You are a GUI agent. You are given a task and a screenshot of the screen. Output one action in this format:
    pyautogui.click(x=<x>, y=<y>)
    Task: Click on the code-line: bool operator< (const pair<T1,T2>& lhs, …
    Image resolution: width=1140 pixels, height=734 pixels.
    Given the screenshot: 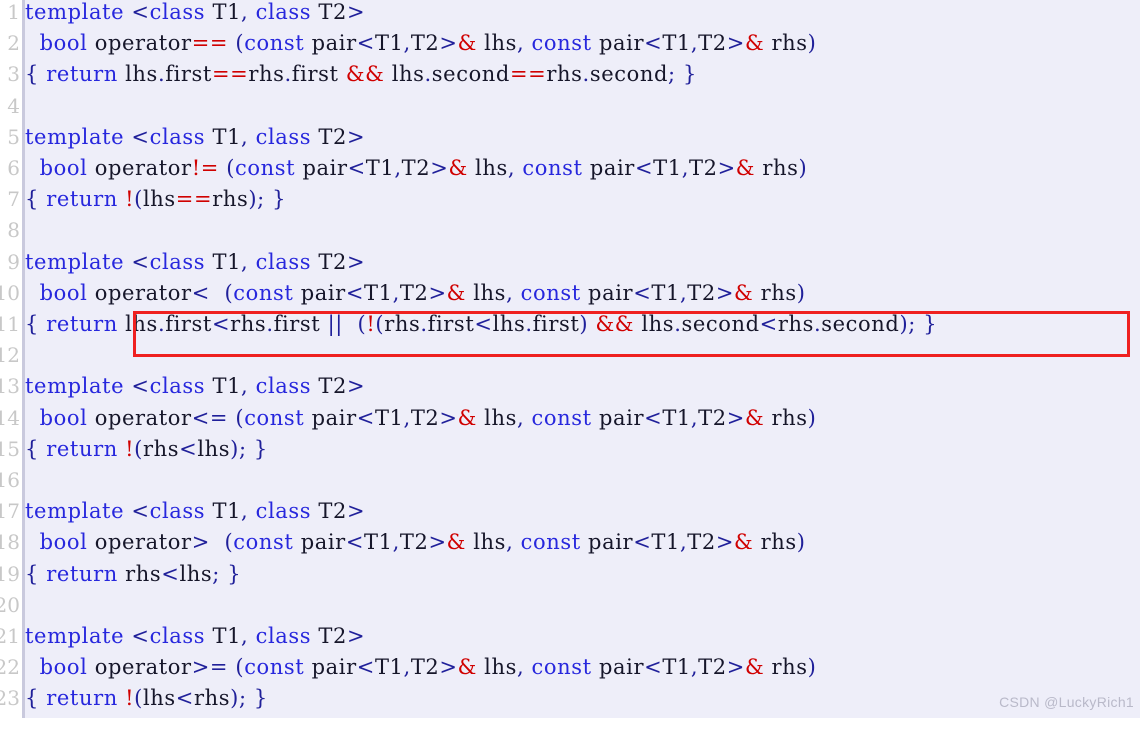 What is the action you would take?
    pyautogui.click(x=415, y=293)
    